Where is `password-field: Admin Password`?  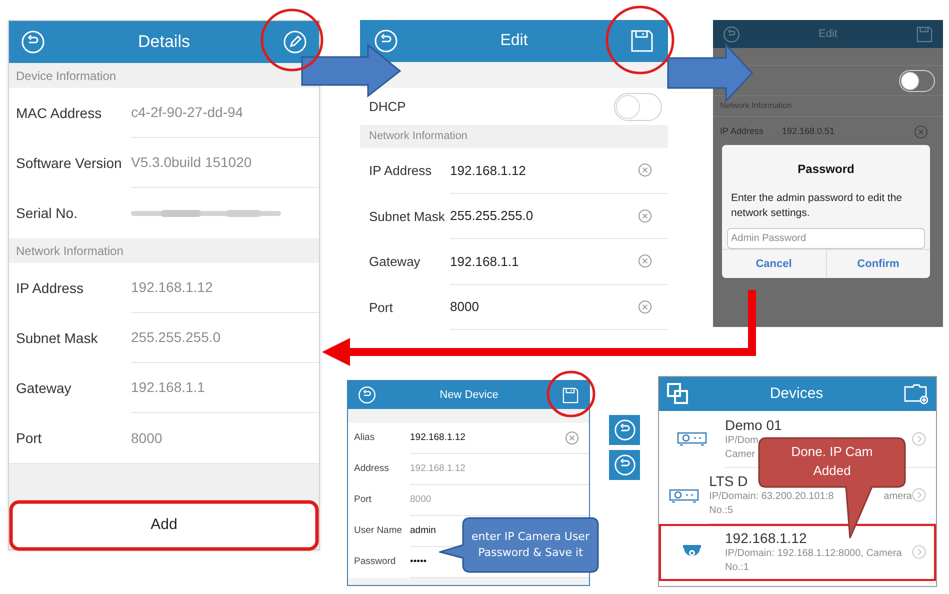
password-field: Admin Password is located at coordinates (826, 238).